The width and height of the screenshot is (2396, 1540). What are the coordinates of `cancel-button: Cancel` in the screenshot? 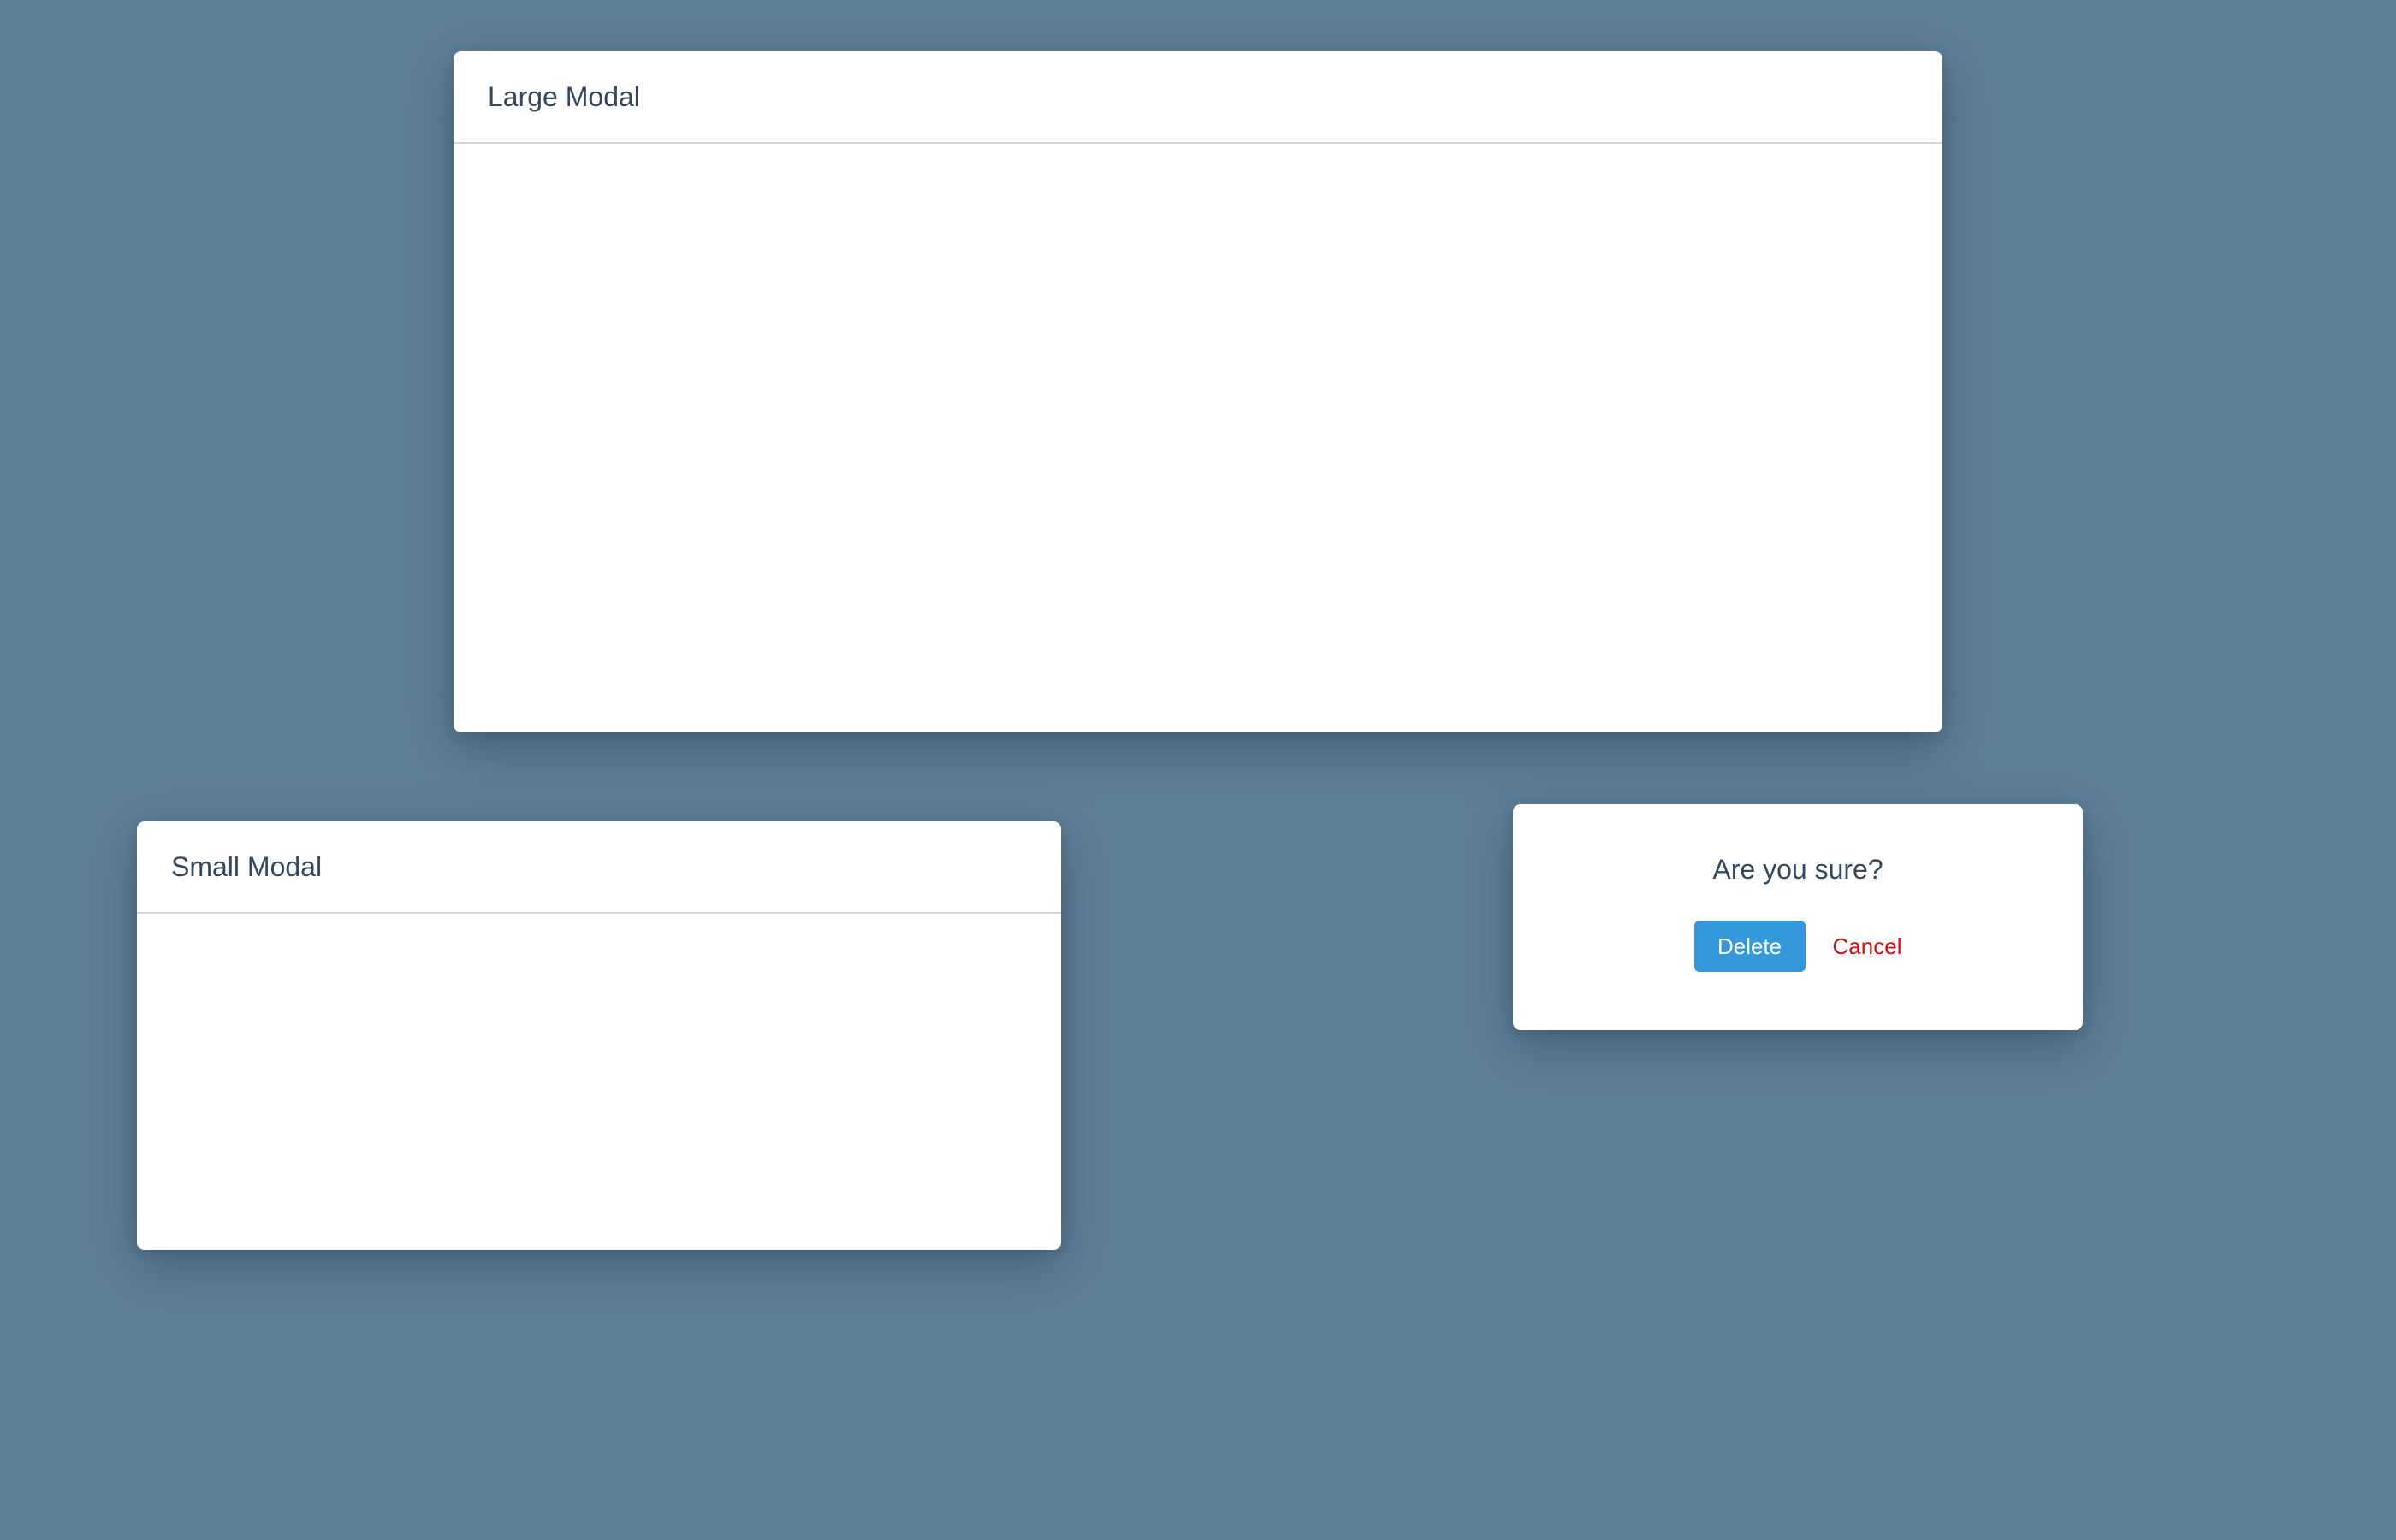 It's located at (1867, 946).